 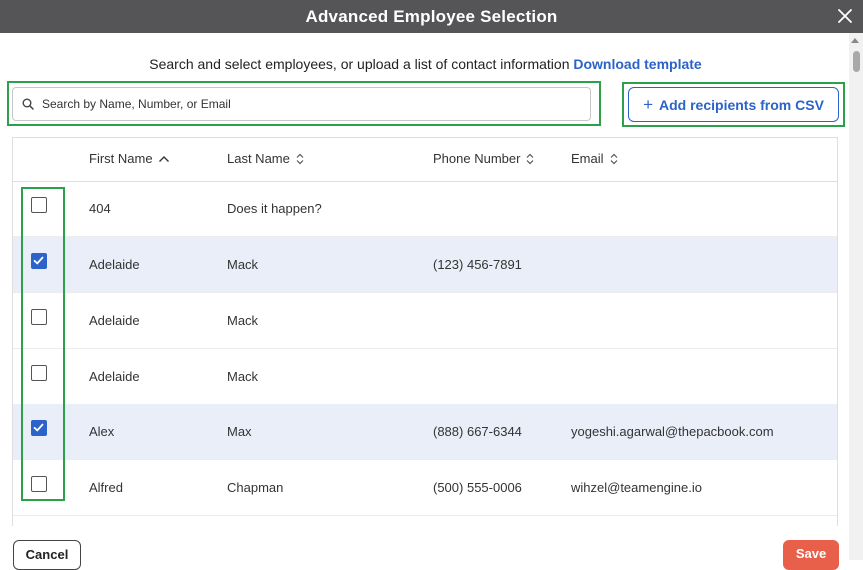 What do you see at coordinates (43, 344) in the screenshot?
I see `checkbox-column-highlight-frame` at bounding box center [43, 344].